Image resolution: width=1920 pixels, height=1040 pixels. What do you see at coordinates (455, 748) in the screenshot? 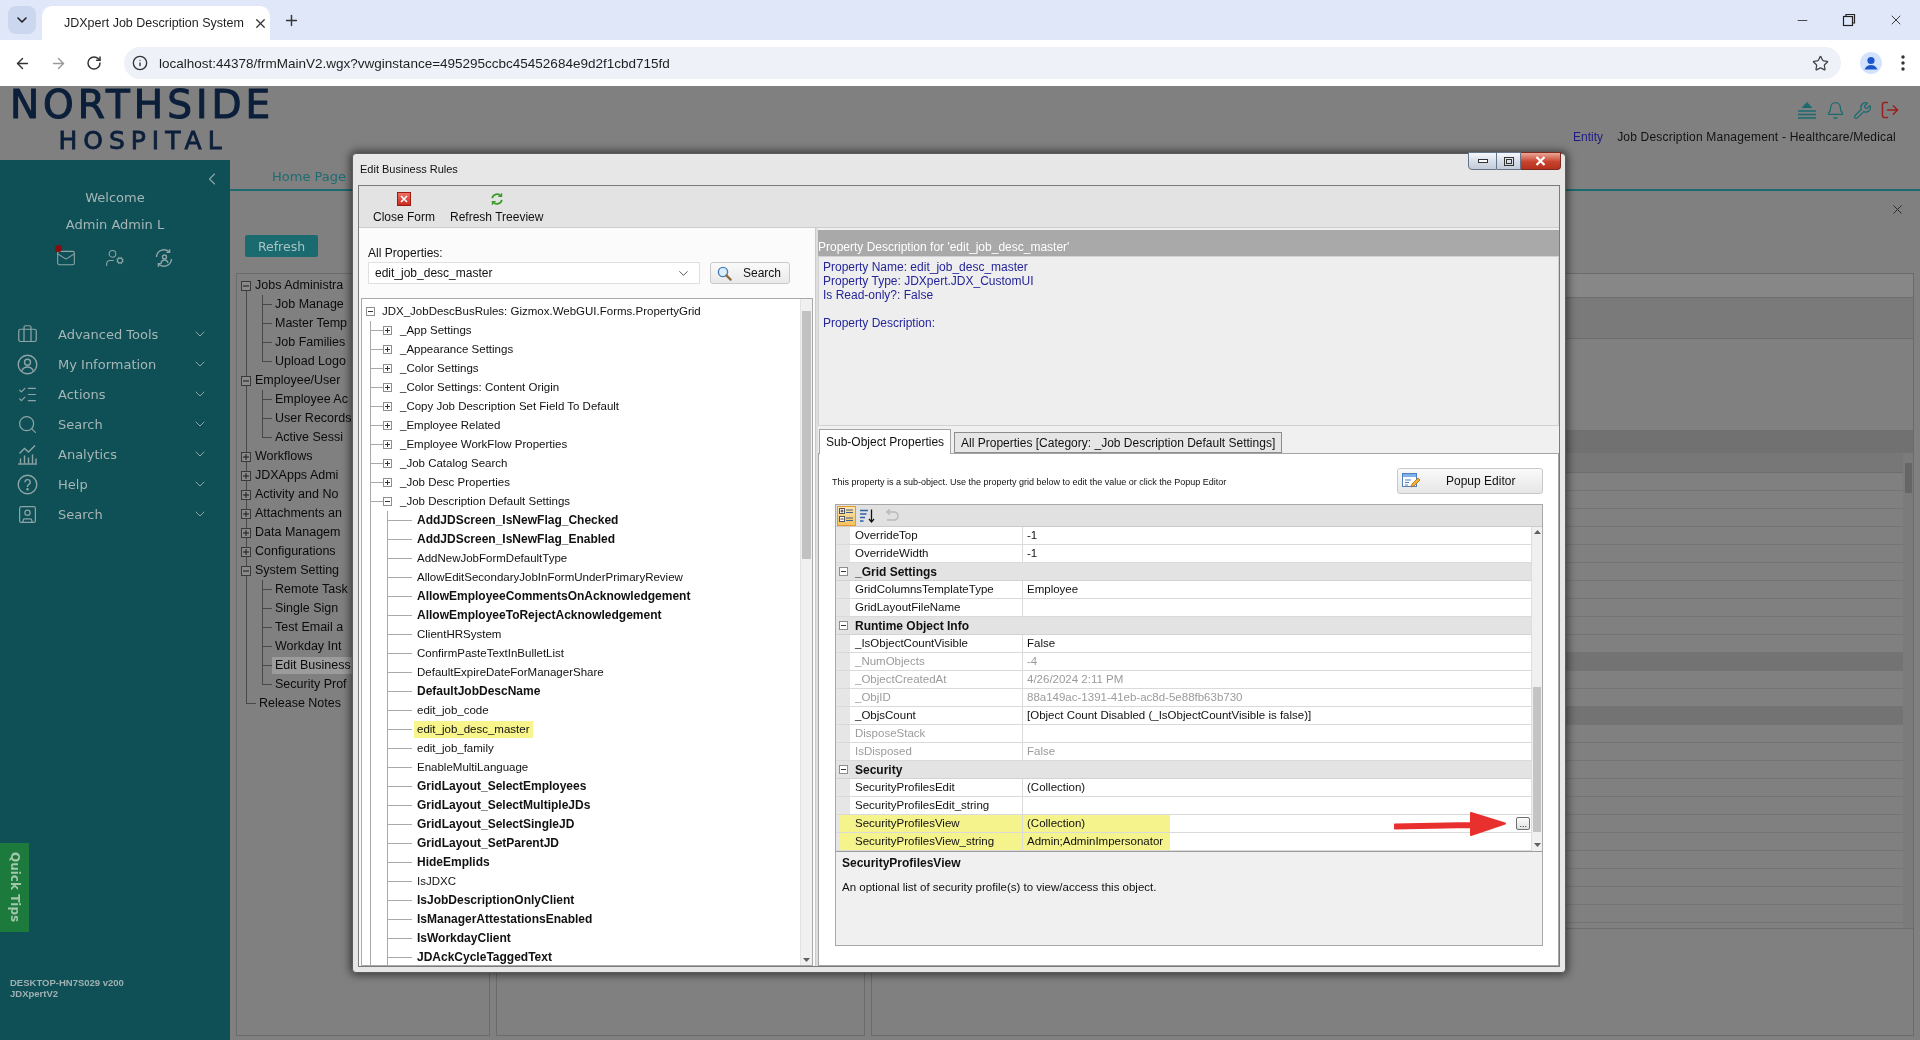
I see `tree-item: edit_job_family` at bounding box center [455, 748].